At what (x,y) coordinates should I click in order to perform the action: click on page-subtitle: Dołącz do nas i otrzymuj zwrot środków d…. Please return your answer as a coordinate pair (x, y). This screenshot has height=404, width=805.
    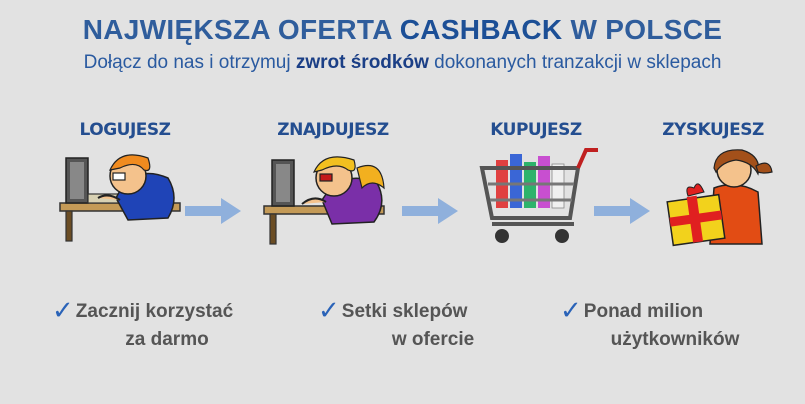
    Looking at the image, I should click on (402, 62).